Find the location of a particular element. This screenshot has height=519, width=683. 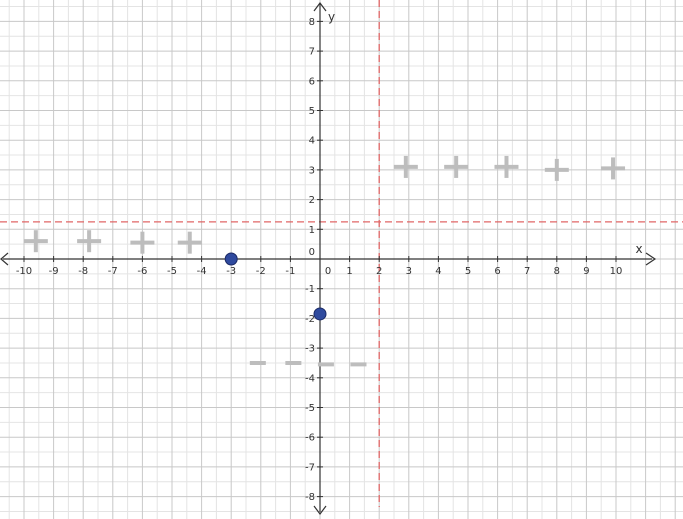

y-axis-label: y is located at coordinates (331, 17).